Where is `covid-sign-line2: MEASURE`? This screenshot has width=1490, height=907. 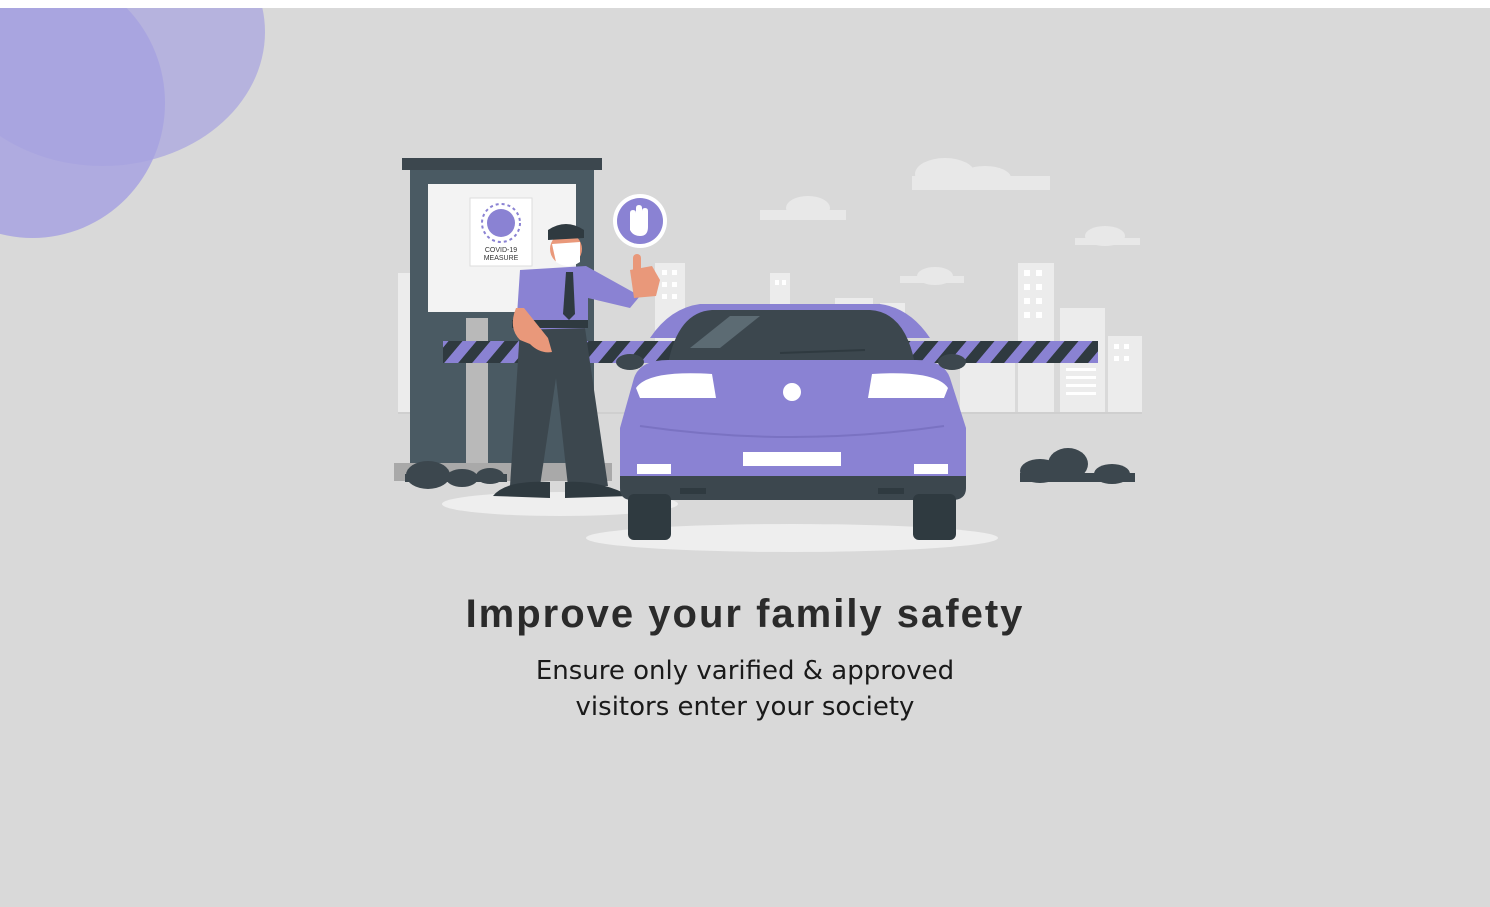
covid-sign-line2: MEASURE is located at coordinates (501, 258).